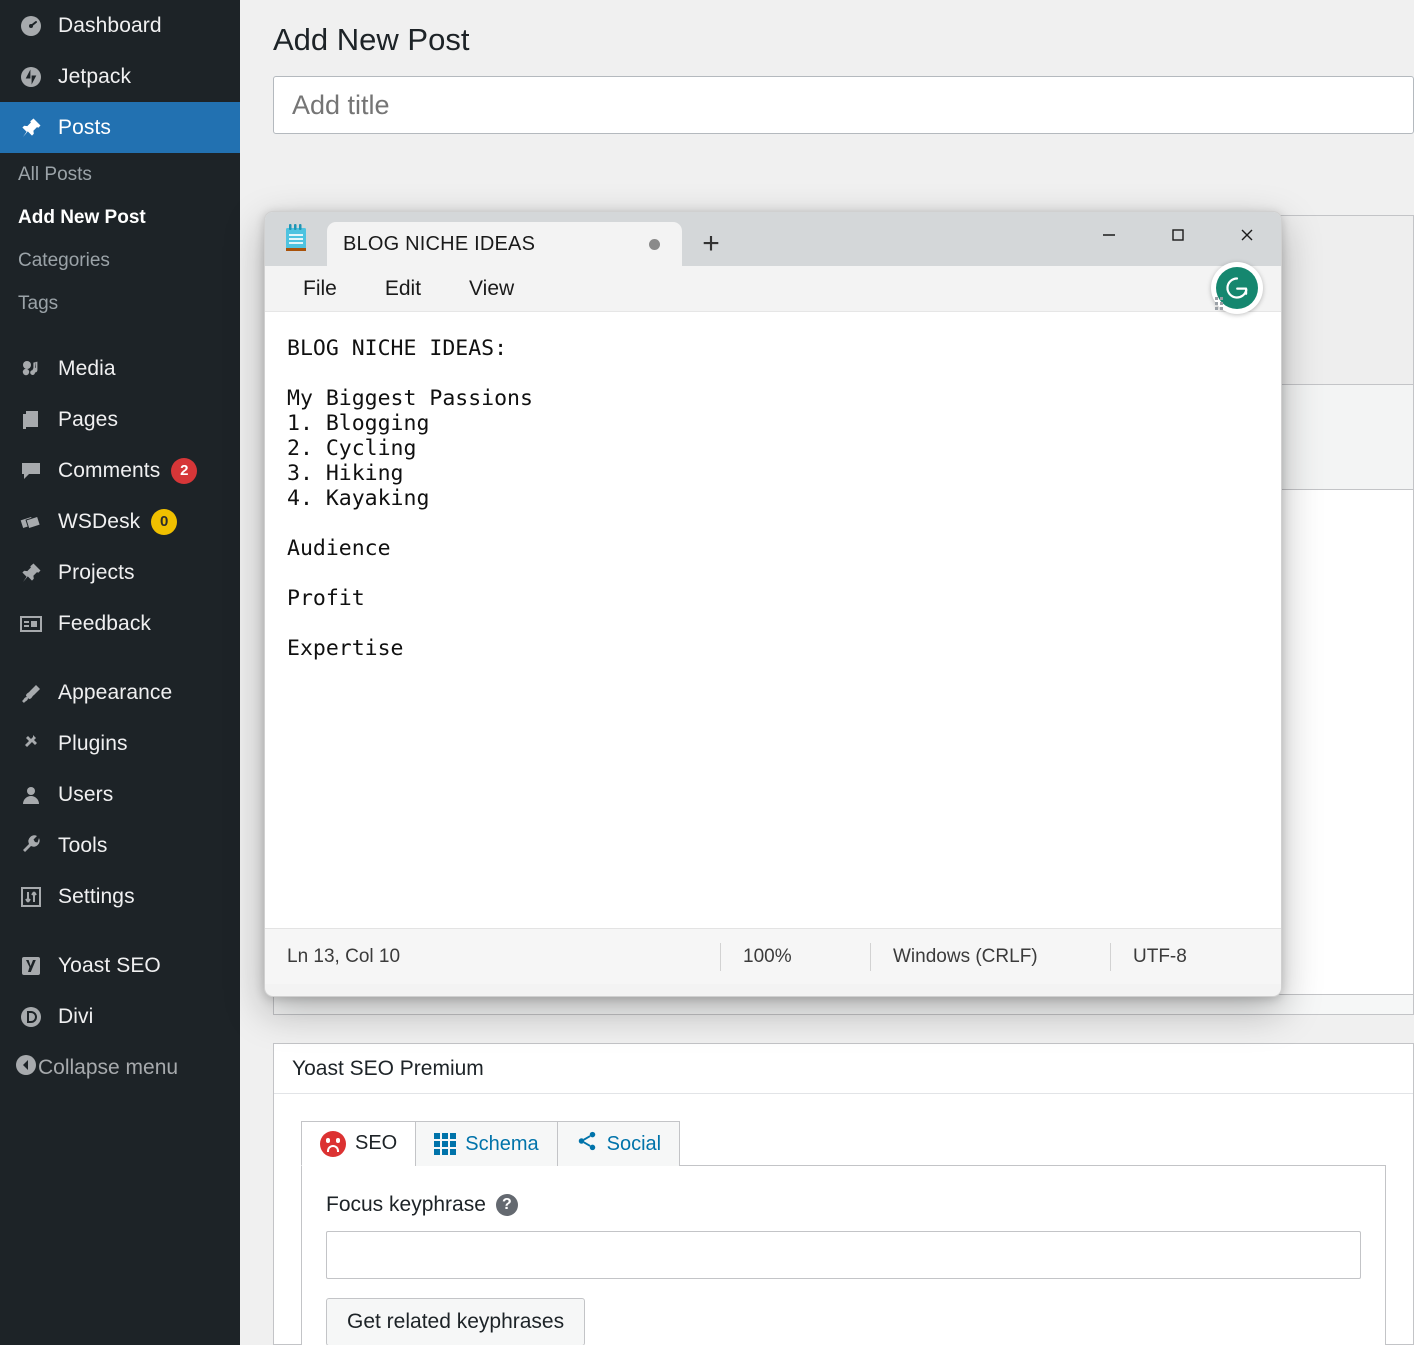  I want to click on sidebar-item-label: Projects, so click(96, 572).